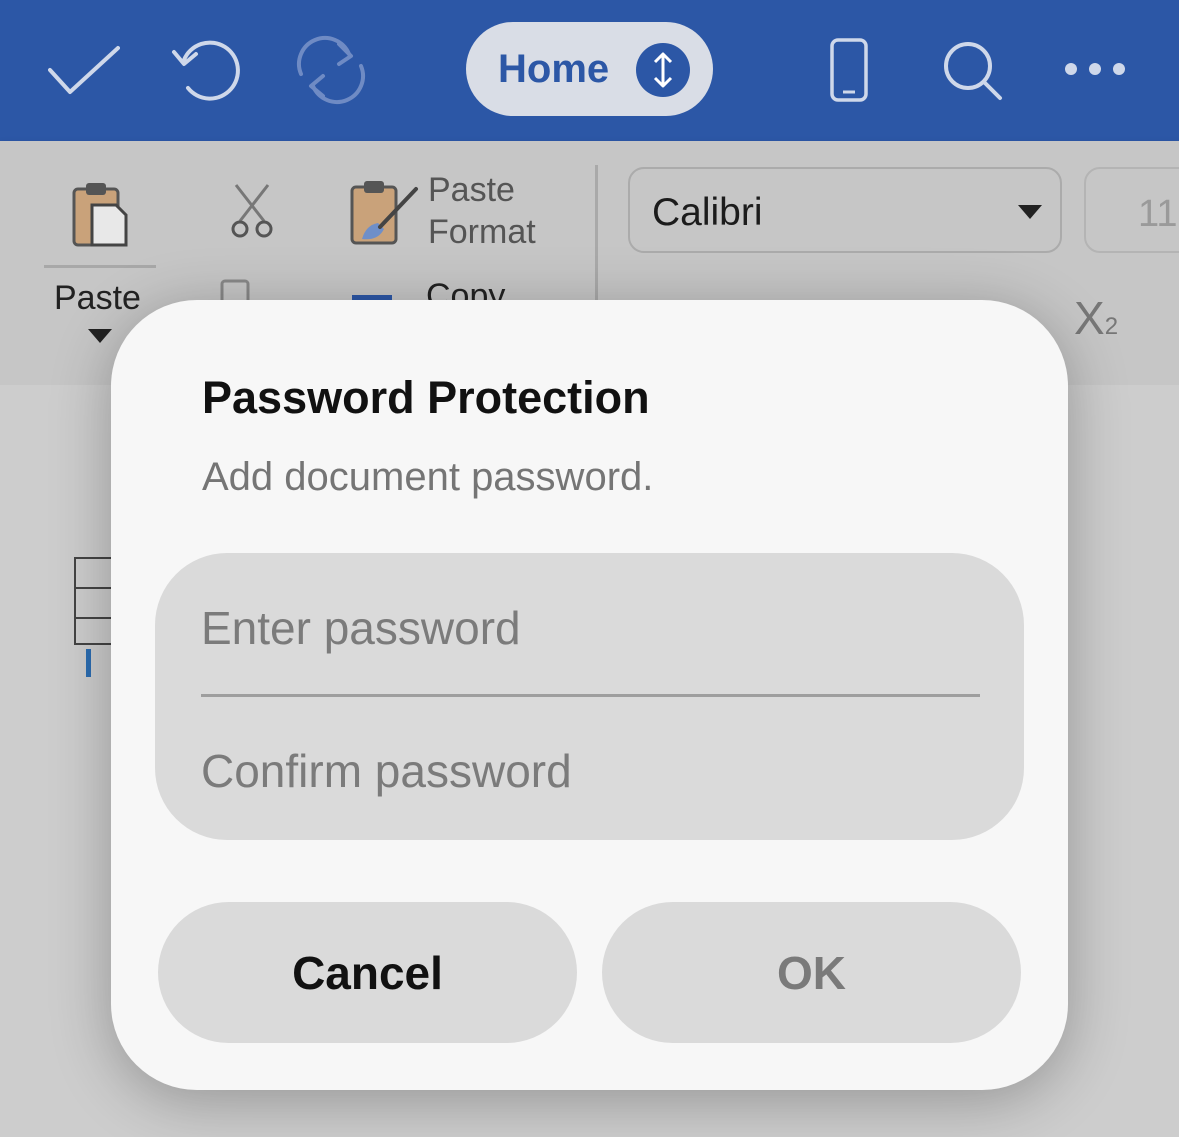 This screenshot has height=1137, width=1179. Describe the element at coordinates (331, 70) in the screenshot. I see `redo-icon` at that location.